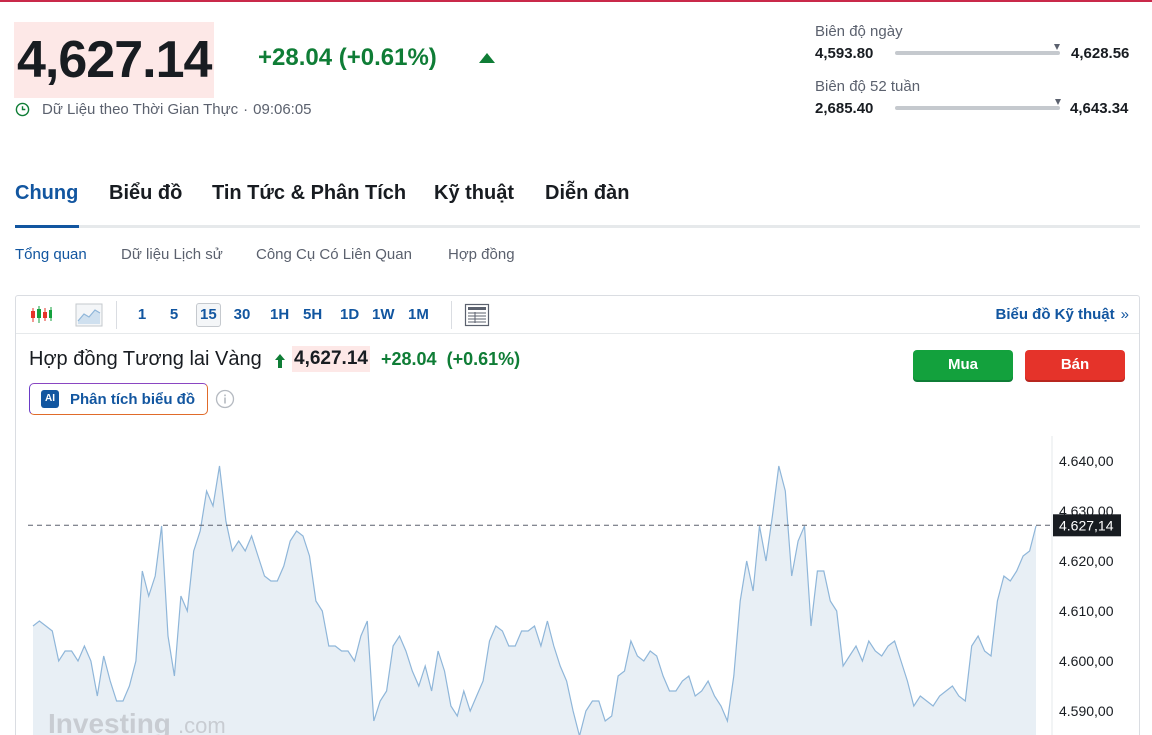 This screenshot has height=735, width=1152. What do you see at coordinates (477, 315) in the screenshot?
I see `table-layout-icon` at bounding box center [477, 315].